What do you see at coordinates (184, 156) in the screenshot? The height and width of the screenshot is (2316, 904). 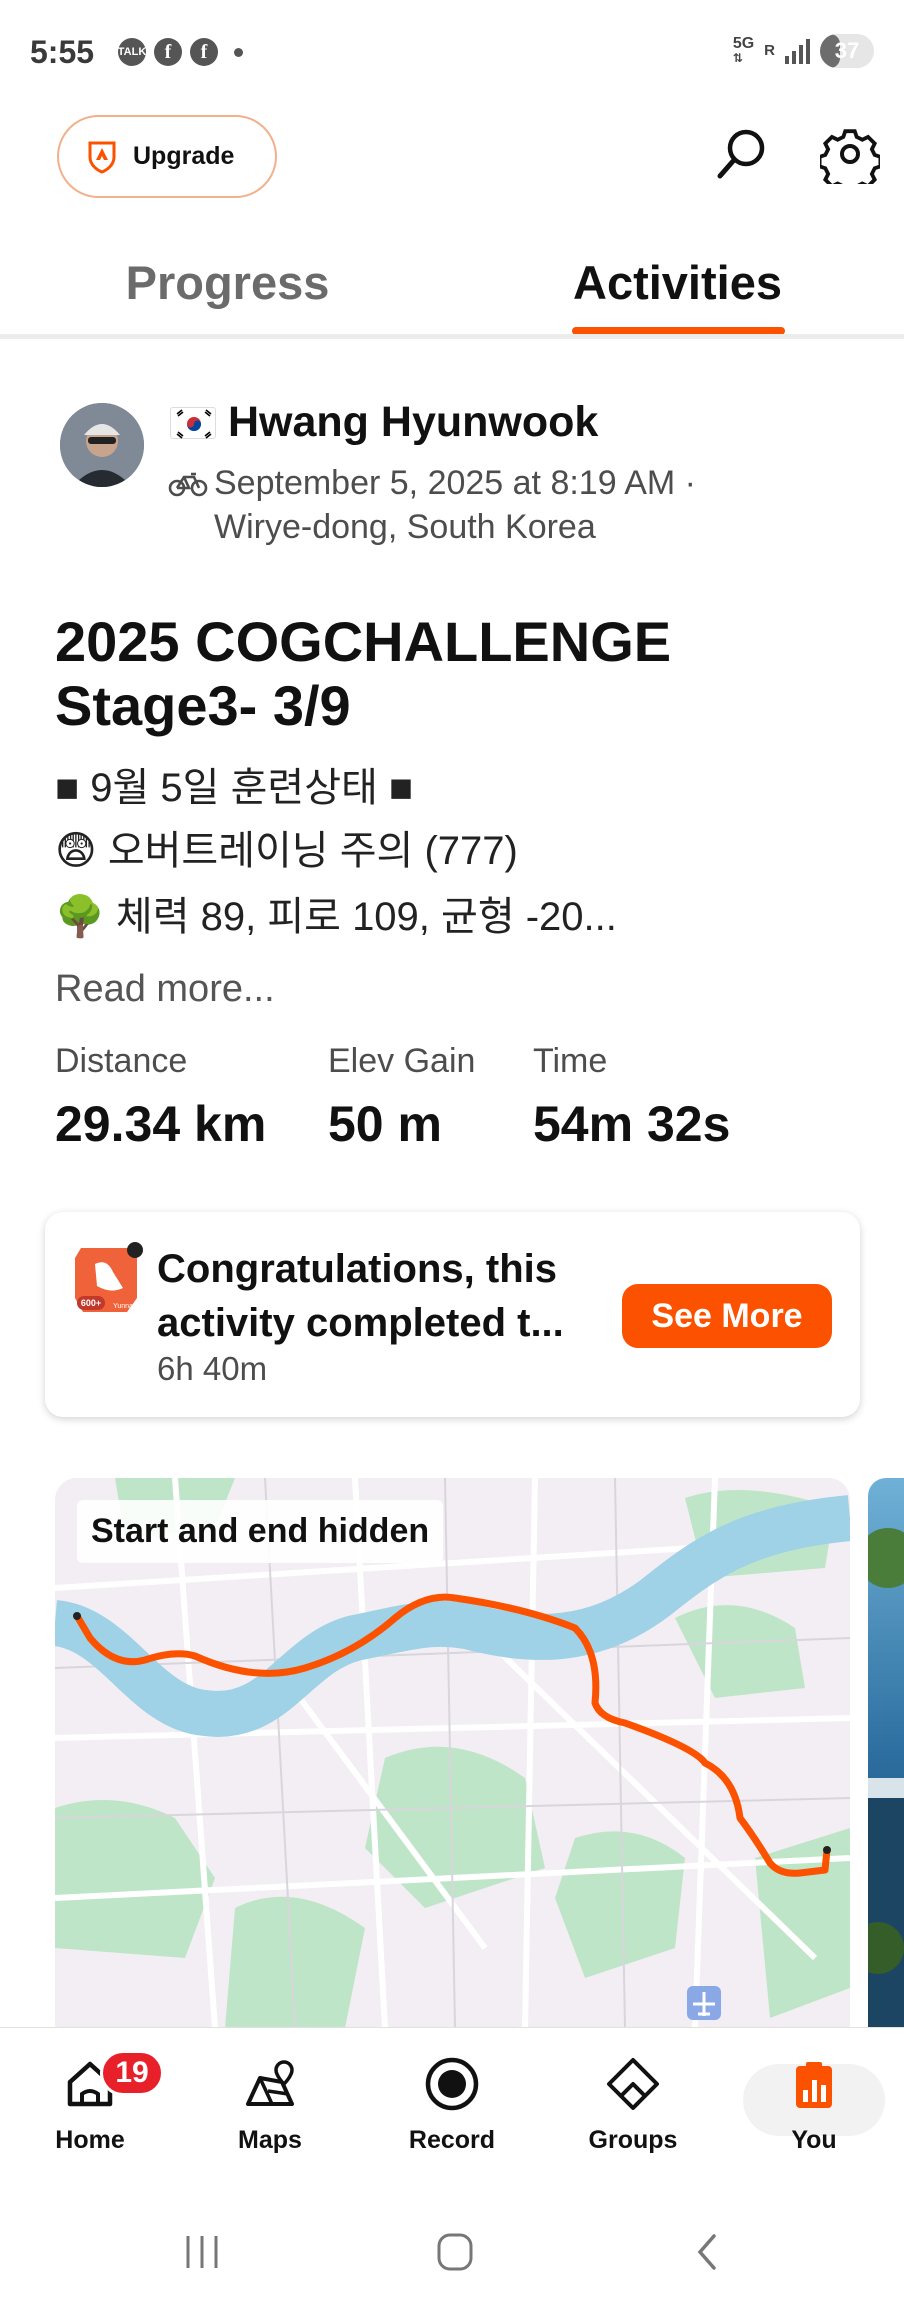 I see `upgrade-label: Upgrade` at bounding box center [184, 156].